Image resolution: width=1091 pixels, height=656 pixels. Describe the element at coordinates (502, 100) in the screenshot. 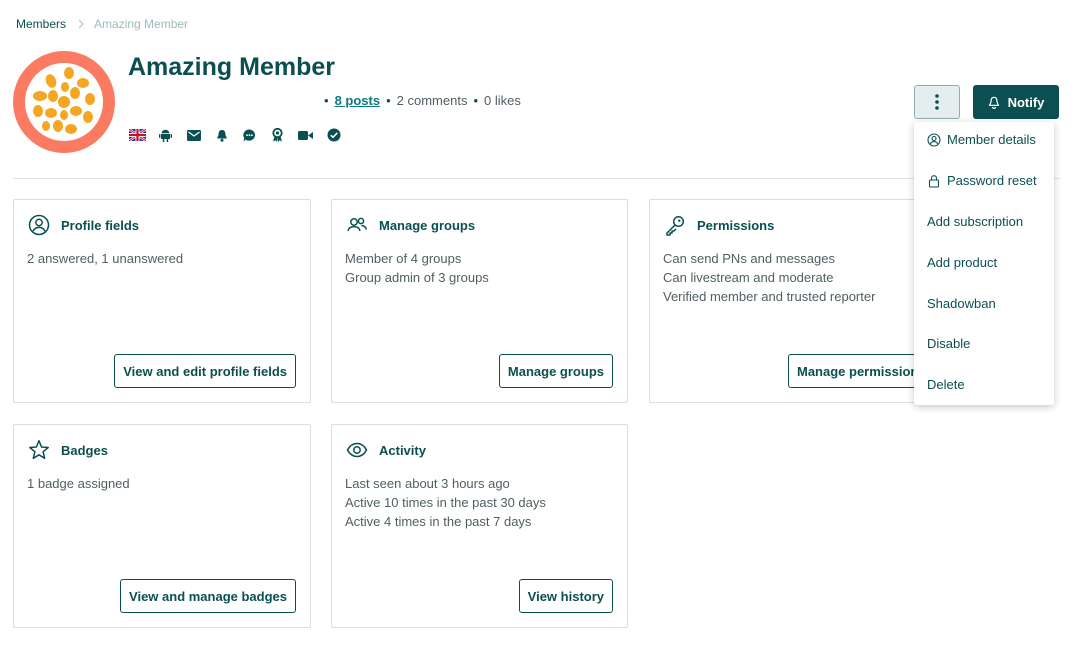

I see `likes-count: 0 likes` at that location.